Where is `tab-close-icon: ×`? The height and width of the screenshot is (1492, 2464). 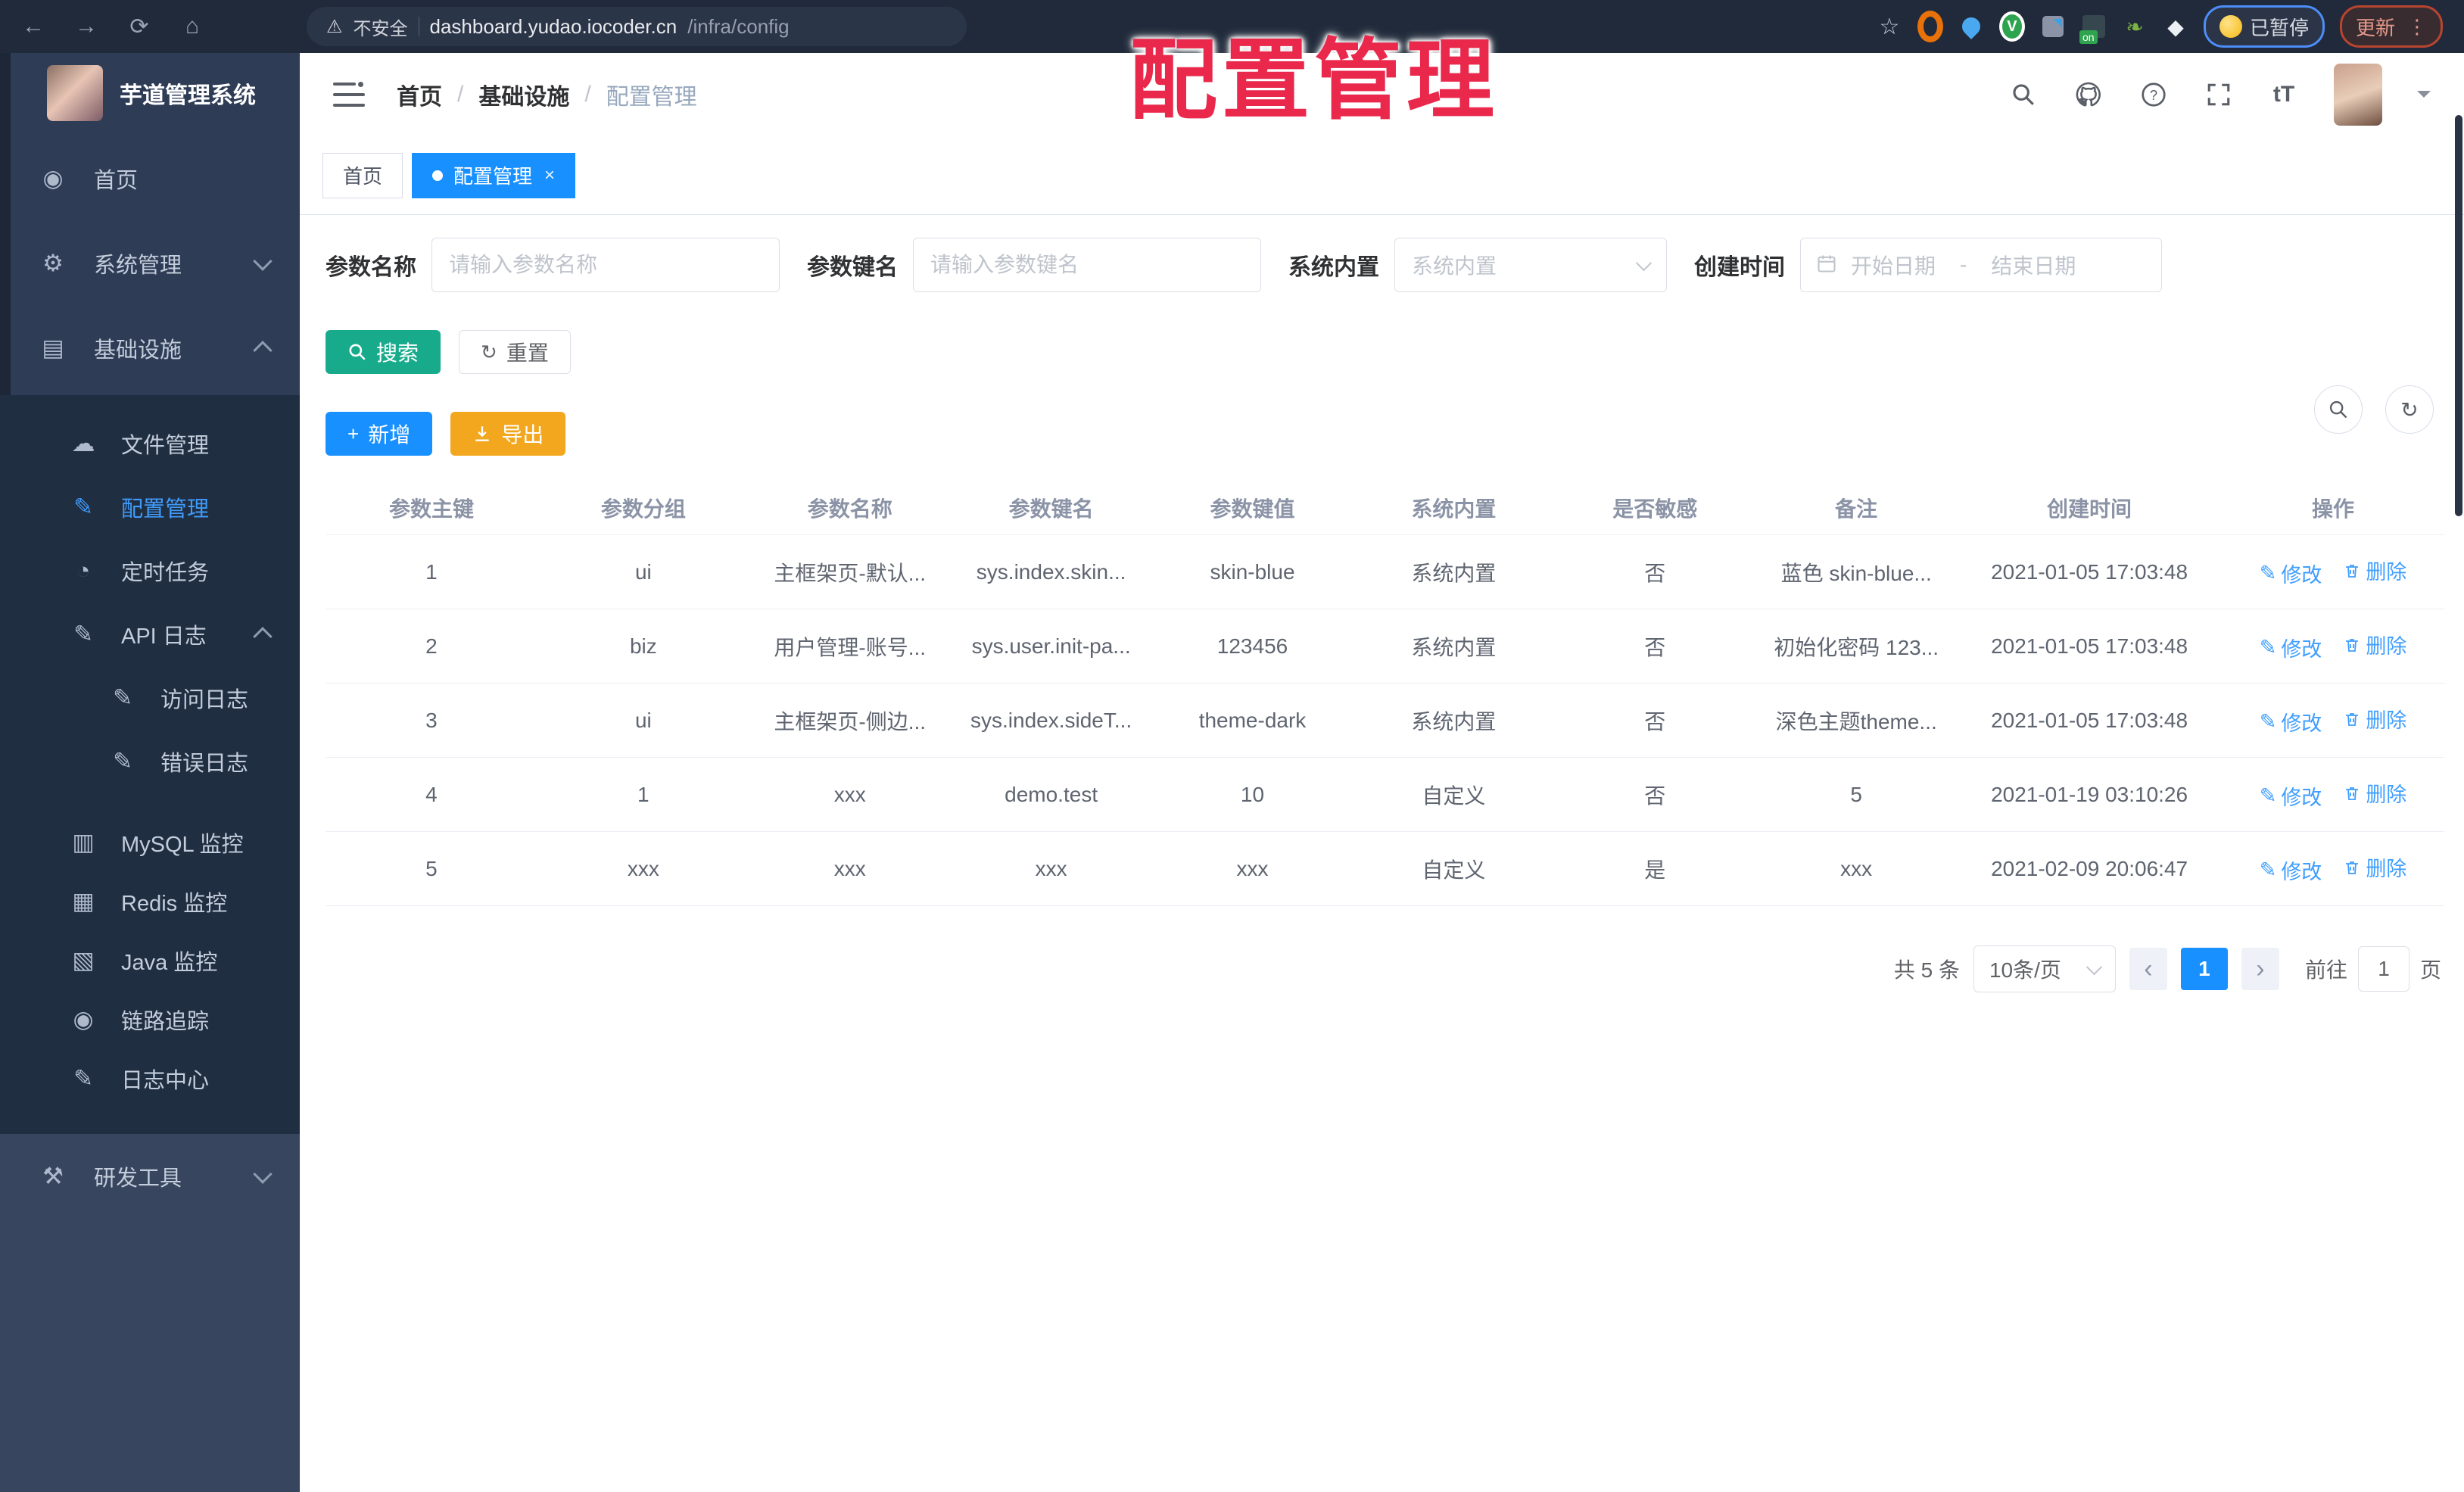 tab-close-icon: × is located at coordinates (549, 175).